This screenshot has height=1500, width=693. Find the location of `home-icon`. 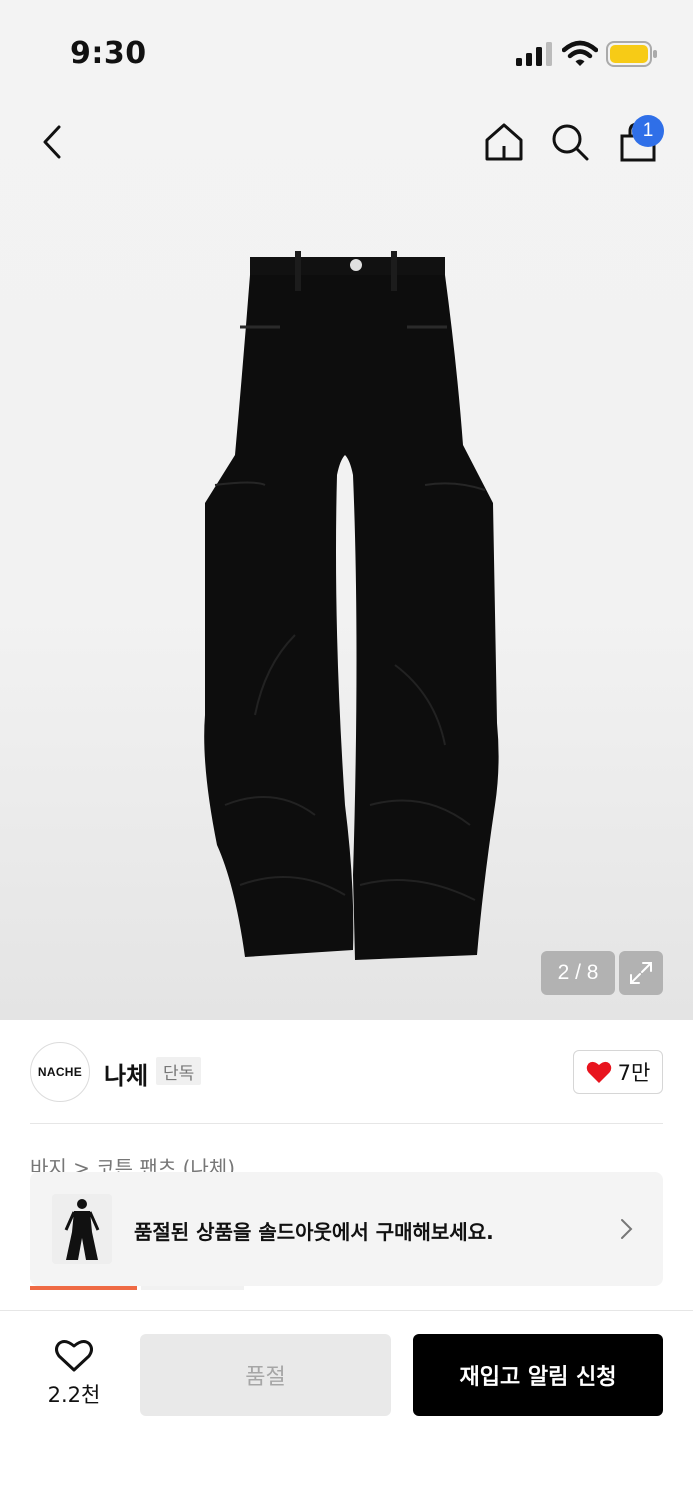

home-icon is located at coordinates (504, 142).